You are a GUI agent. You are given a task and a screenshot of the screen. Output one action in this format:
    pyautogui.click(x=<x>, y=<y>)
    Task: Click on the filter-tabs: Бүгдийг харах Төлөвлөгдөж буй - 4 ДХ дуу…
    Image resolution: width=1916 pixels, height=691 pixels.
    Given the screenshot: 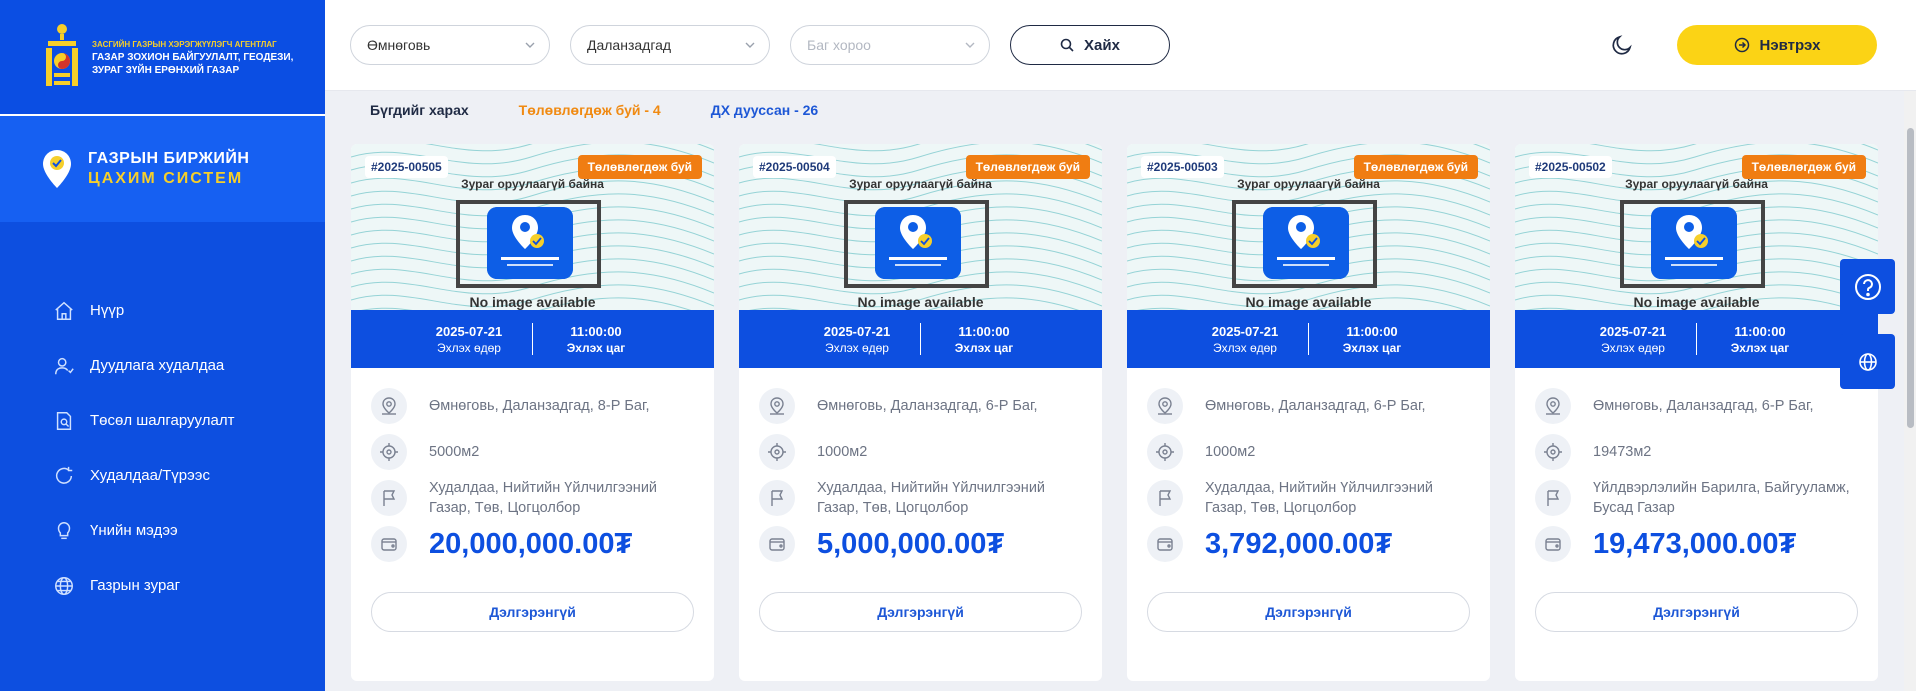 What is the action you would take?
    pyautogui.click(x=619, y=110)
    